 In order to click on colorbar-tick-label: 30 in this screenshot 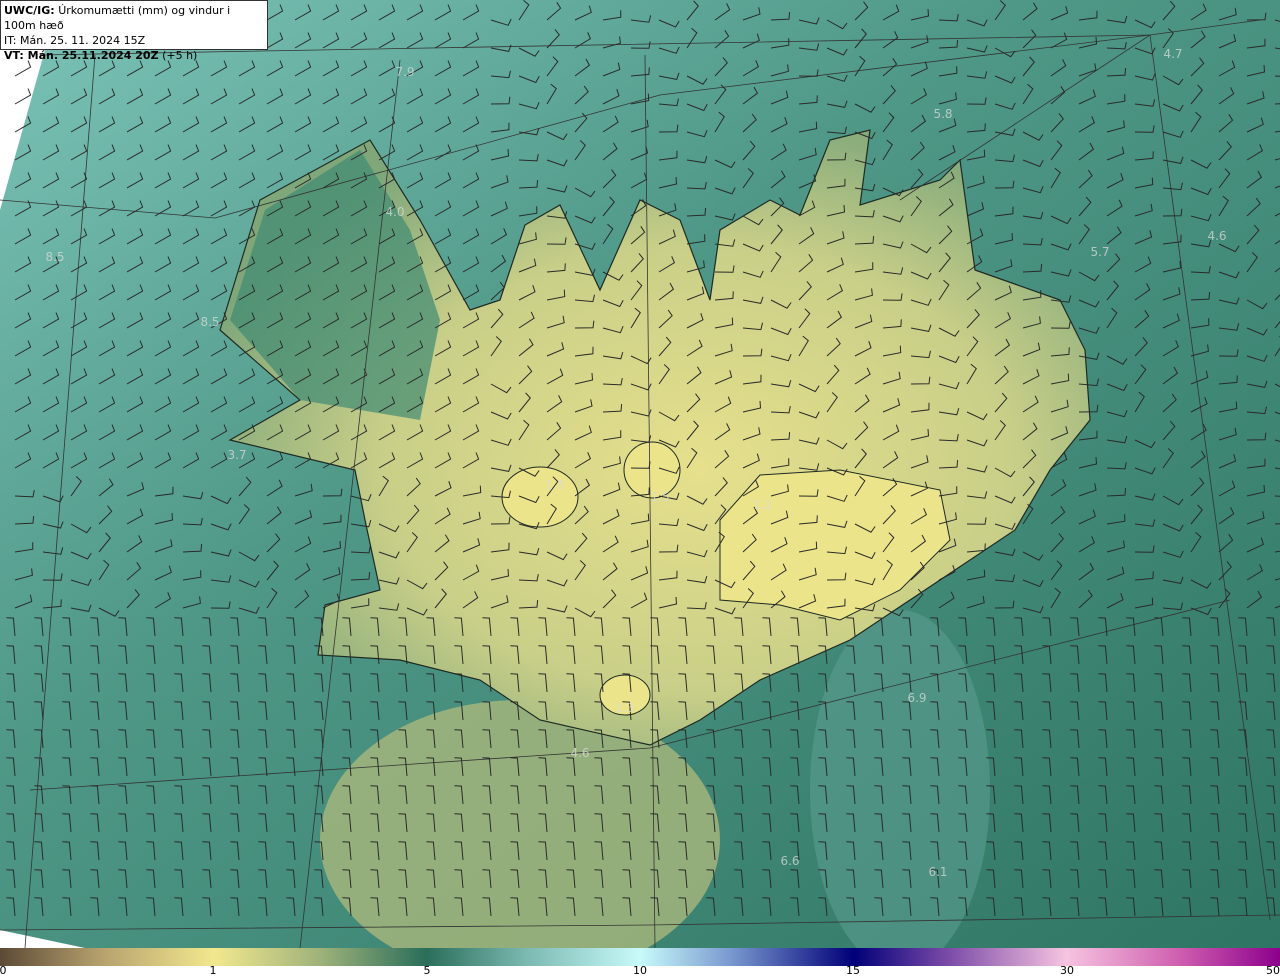, I will do `click(1067, 970)`.